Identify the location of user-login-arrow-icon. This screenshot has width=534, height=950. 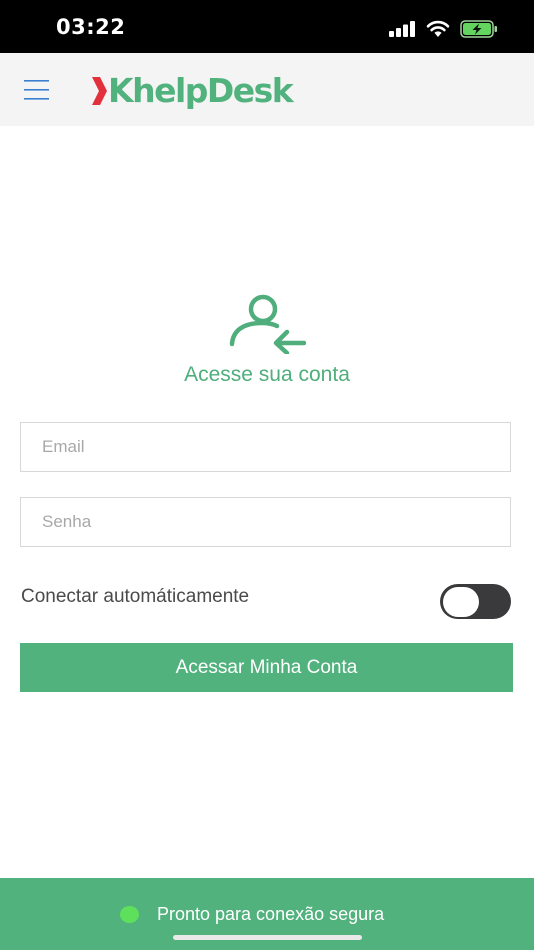
(267, 324).